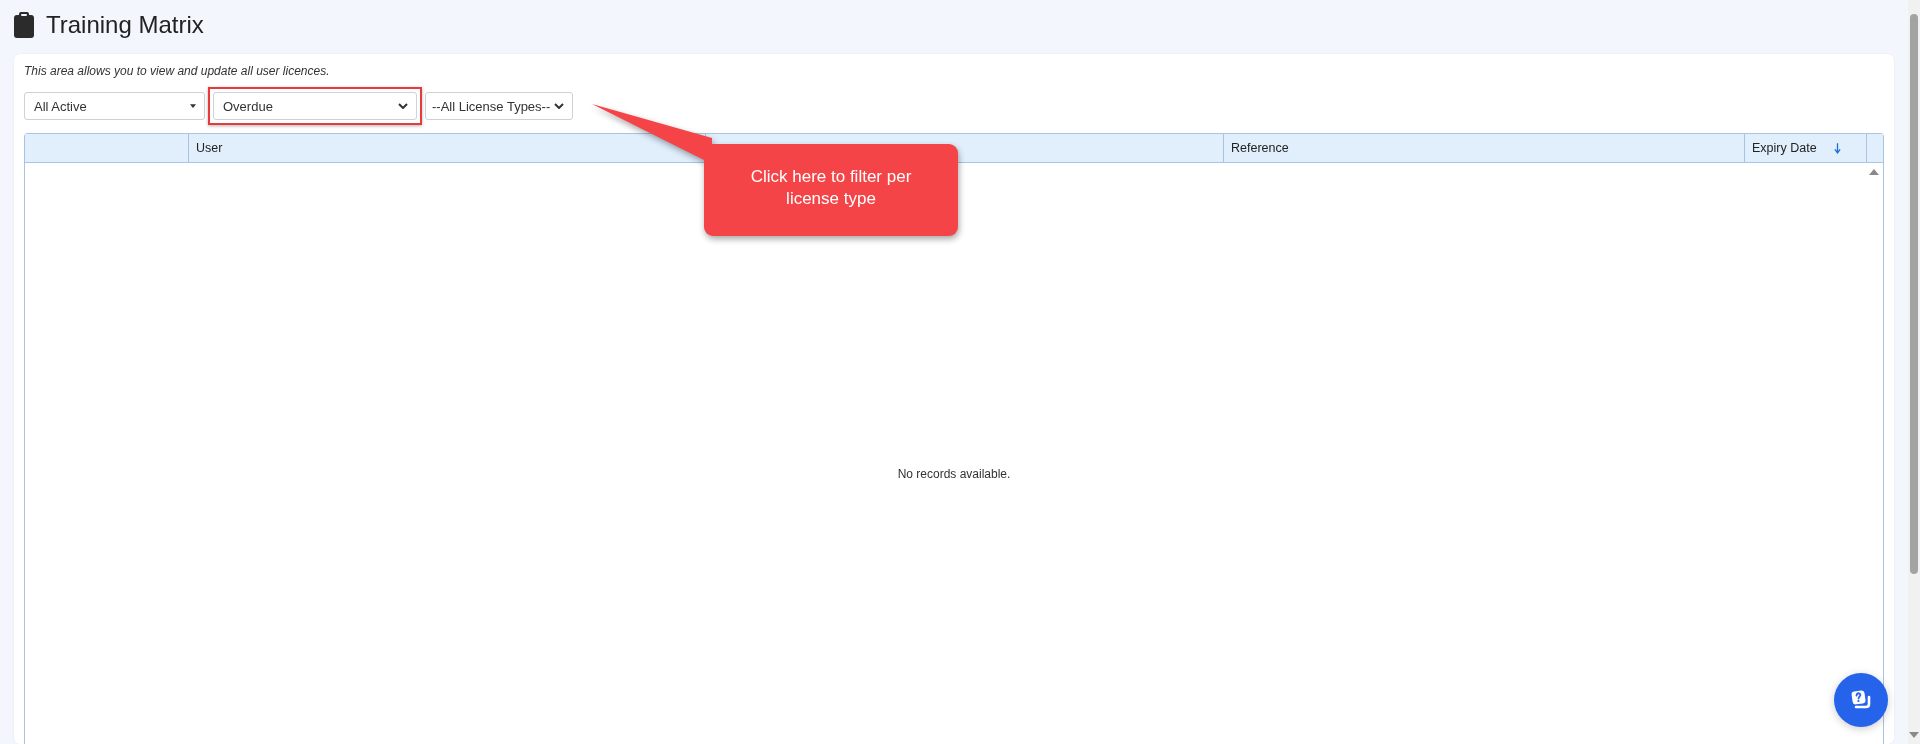 The width and height of the screenshot is (1920, 744). What do you see at coordinates (177, 71) in the screenshot?
I see `description-text: This area allows you to view and update all user licences.` at bounding box center [177, 71].